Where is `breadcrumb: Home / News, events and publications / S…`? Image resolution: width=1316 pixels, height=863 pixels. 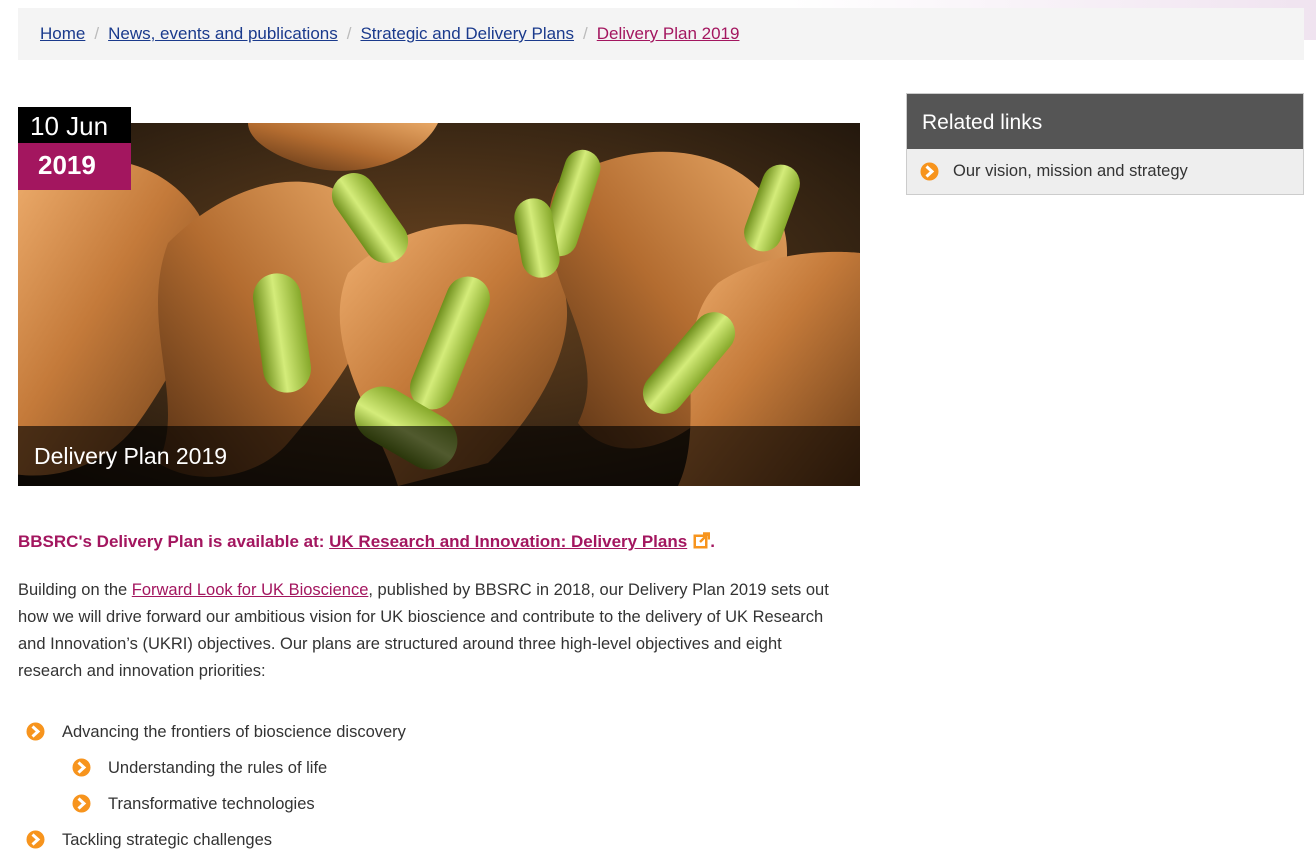
breadcrumb: Home / News, events and publications / S… is located at coordinates (661, 34).